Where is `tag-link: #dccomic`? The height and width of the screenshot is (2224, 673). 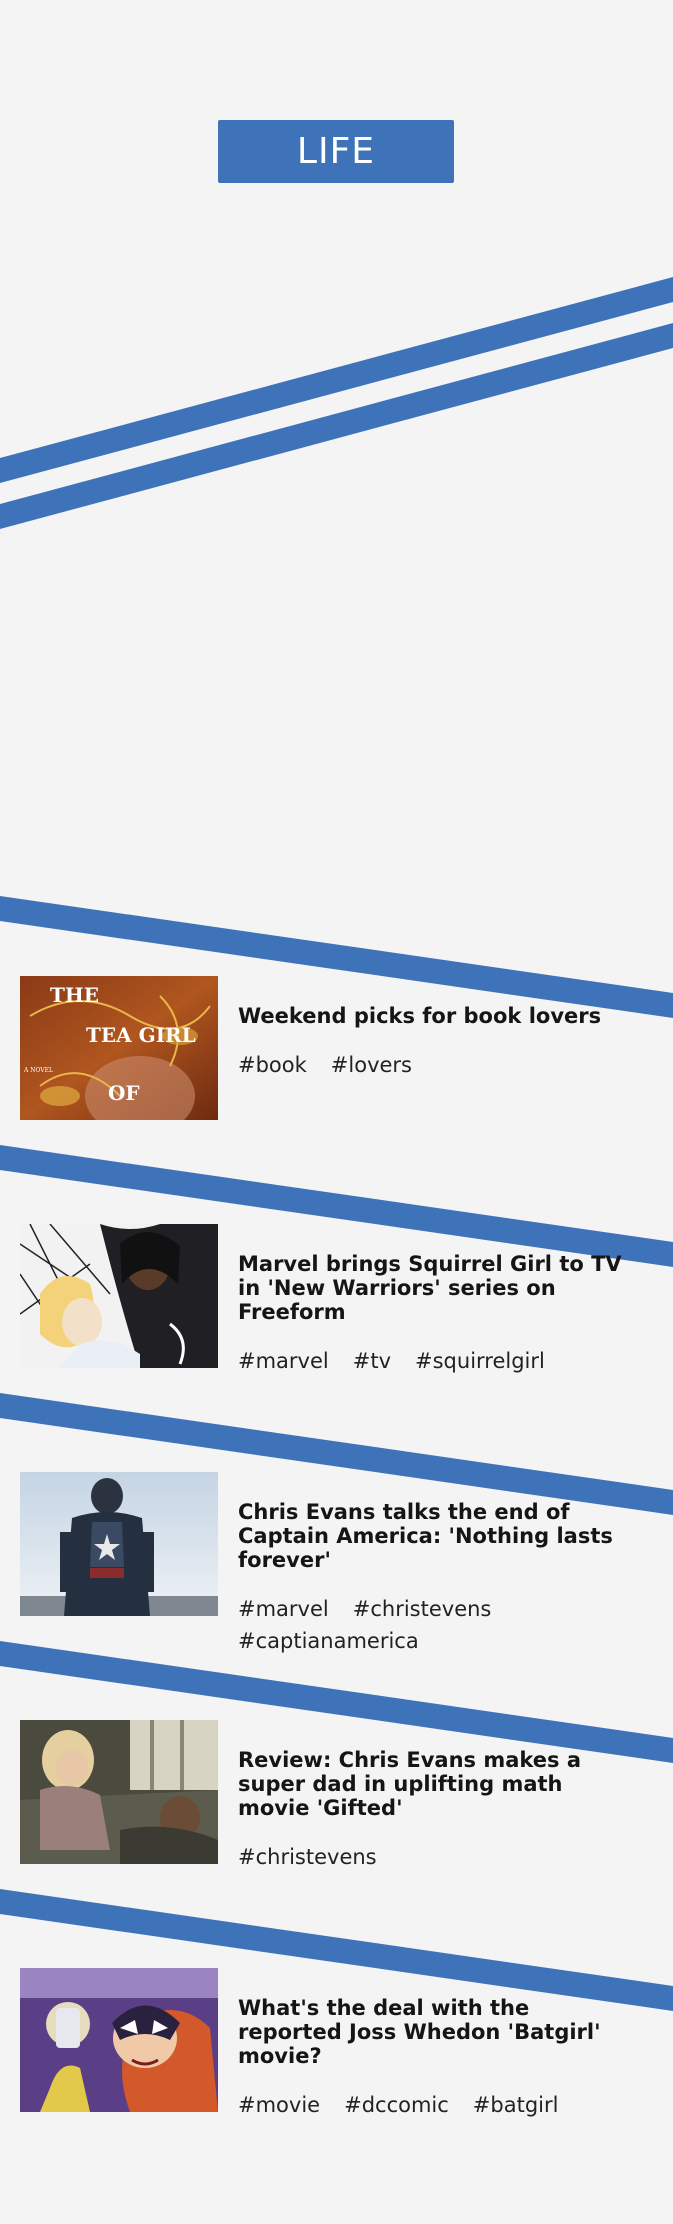 tag-link: #dccomic is located at coordinates (396, 2105).